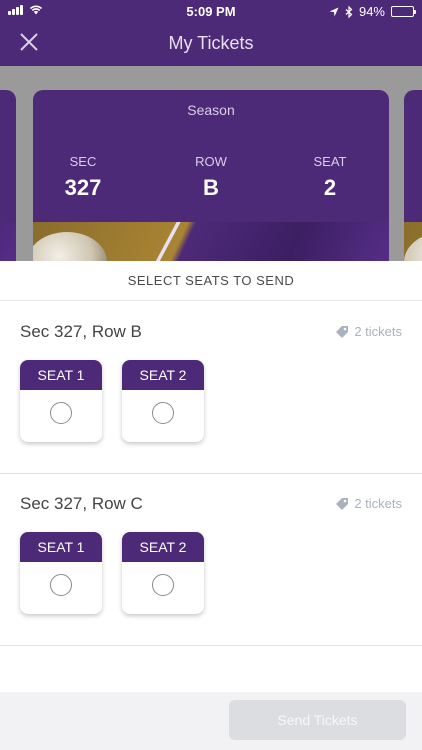 This screenshot has width=422, height=750. I want to click on battery-icon, so click(403, 11).